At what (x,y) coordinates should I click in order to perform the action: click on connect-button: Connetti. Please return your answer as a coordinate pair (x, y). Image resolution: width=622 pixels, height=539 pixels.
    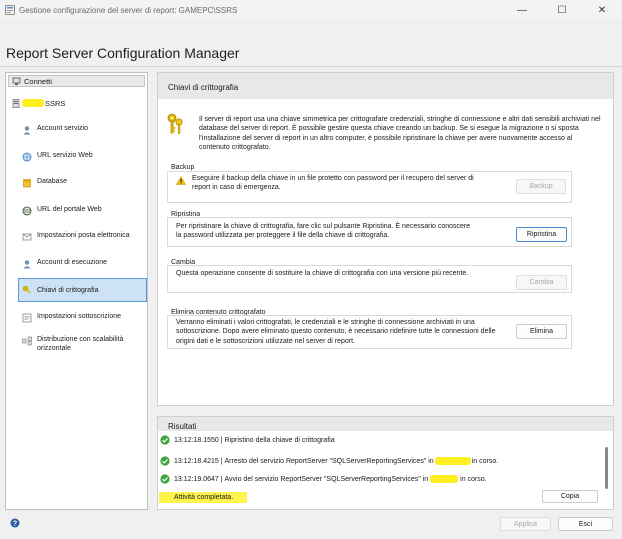
    Looking at the image, I should click on (76, 81).